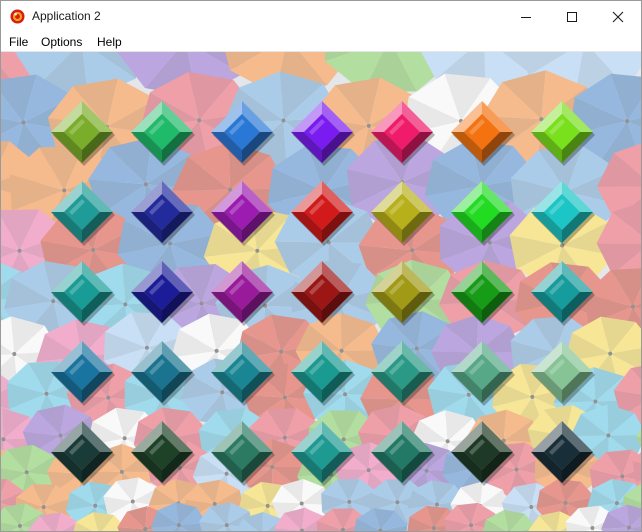  I want to click on close-button, so click(618, 16).